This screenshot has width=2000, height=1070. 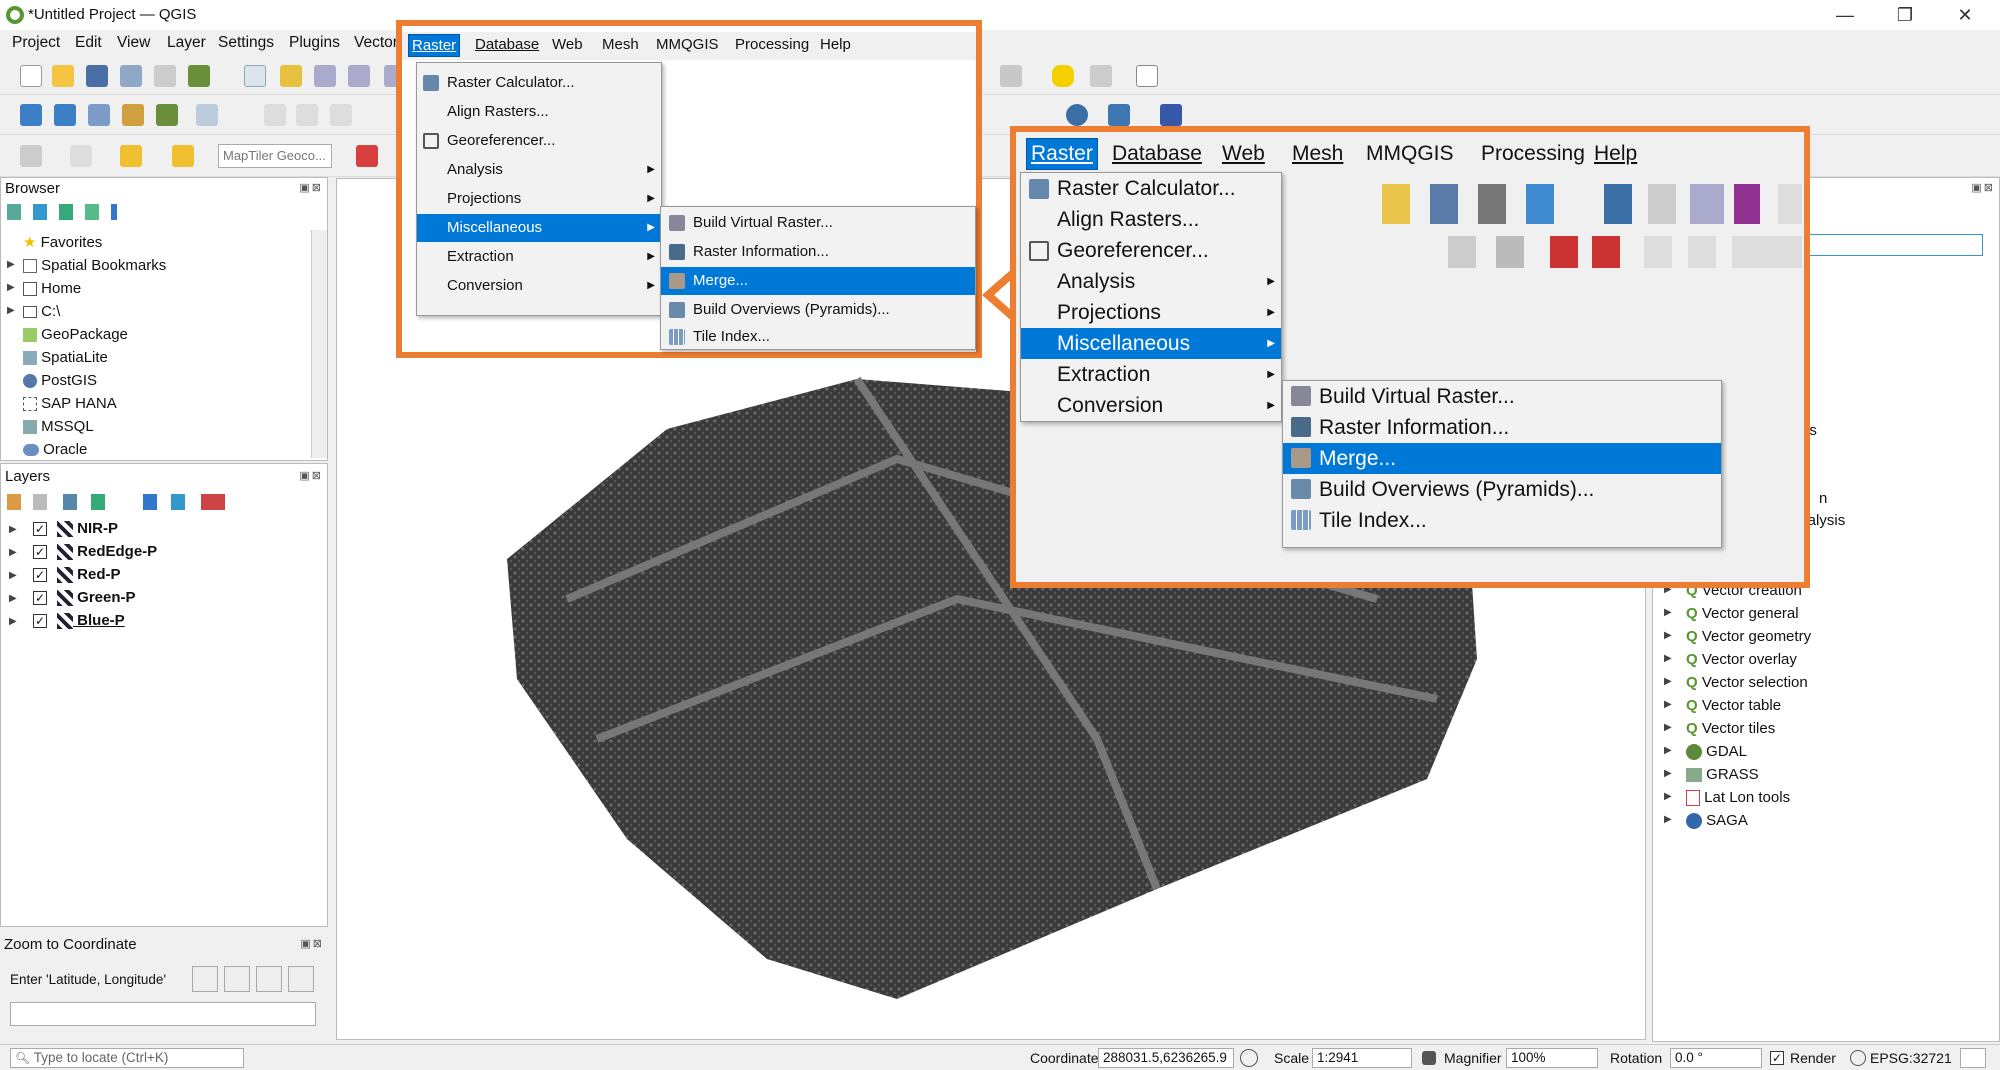 What do you see at coordinates (65, 115) in the screenshot?
I see `add-raster-icon` at bounding box center [65, 115].